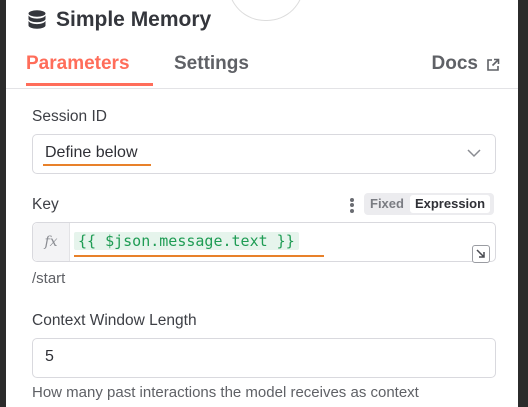 This screenshot has width=528, height=407. What do you see at coordinates (114, 320) in the screenshot?
I see `context-window-label: Context Window Length` at bounding box center [114, 320].